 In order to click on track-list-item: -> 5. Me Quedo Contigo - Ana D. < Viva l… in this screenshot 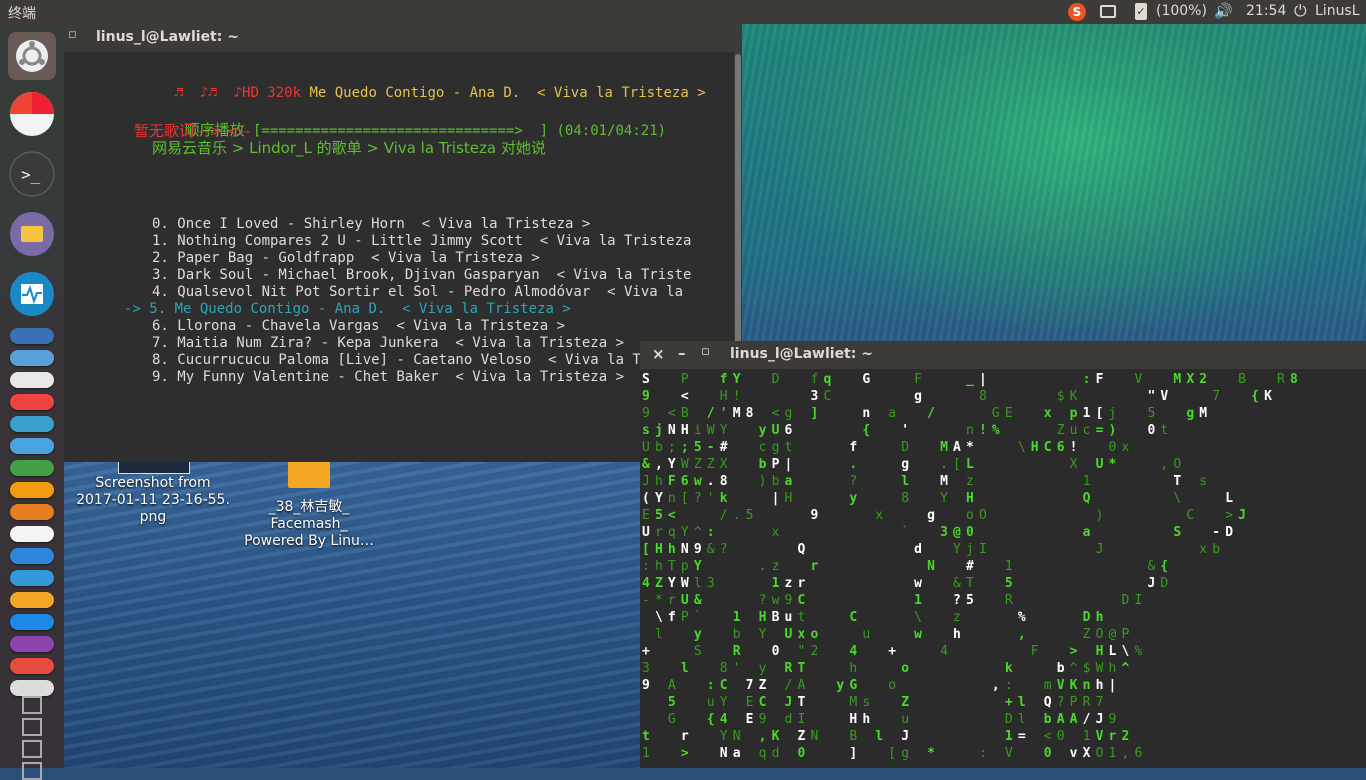, I will do `click(347, 309)`.